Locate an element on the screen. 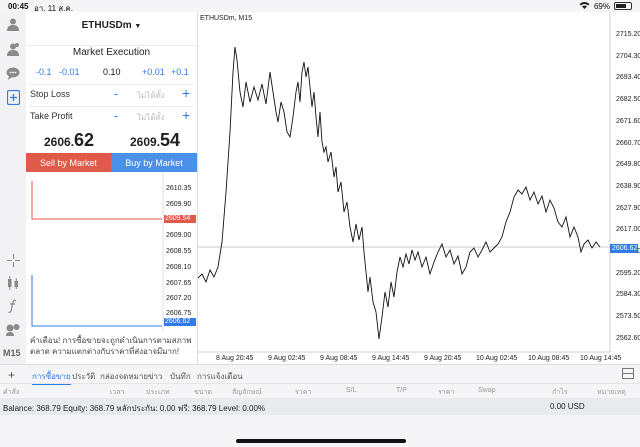 This screenshot has width=640, height=447. tick-axis-label: 2608.10 is located at coordinates (179, 267).